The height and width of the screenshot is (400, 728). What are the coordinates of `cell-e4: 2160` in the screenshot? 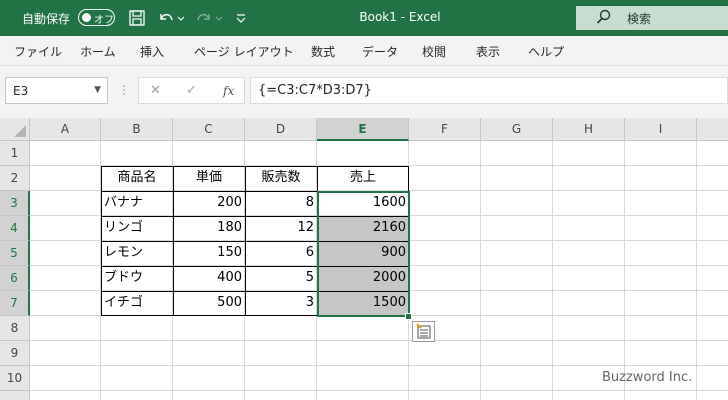 It's located at (363, 228).